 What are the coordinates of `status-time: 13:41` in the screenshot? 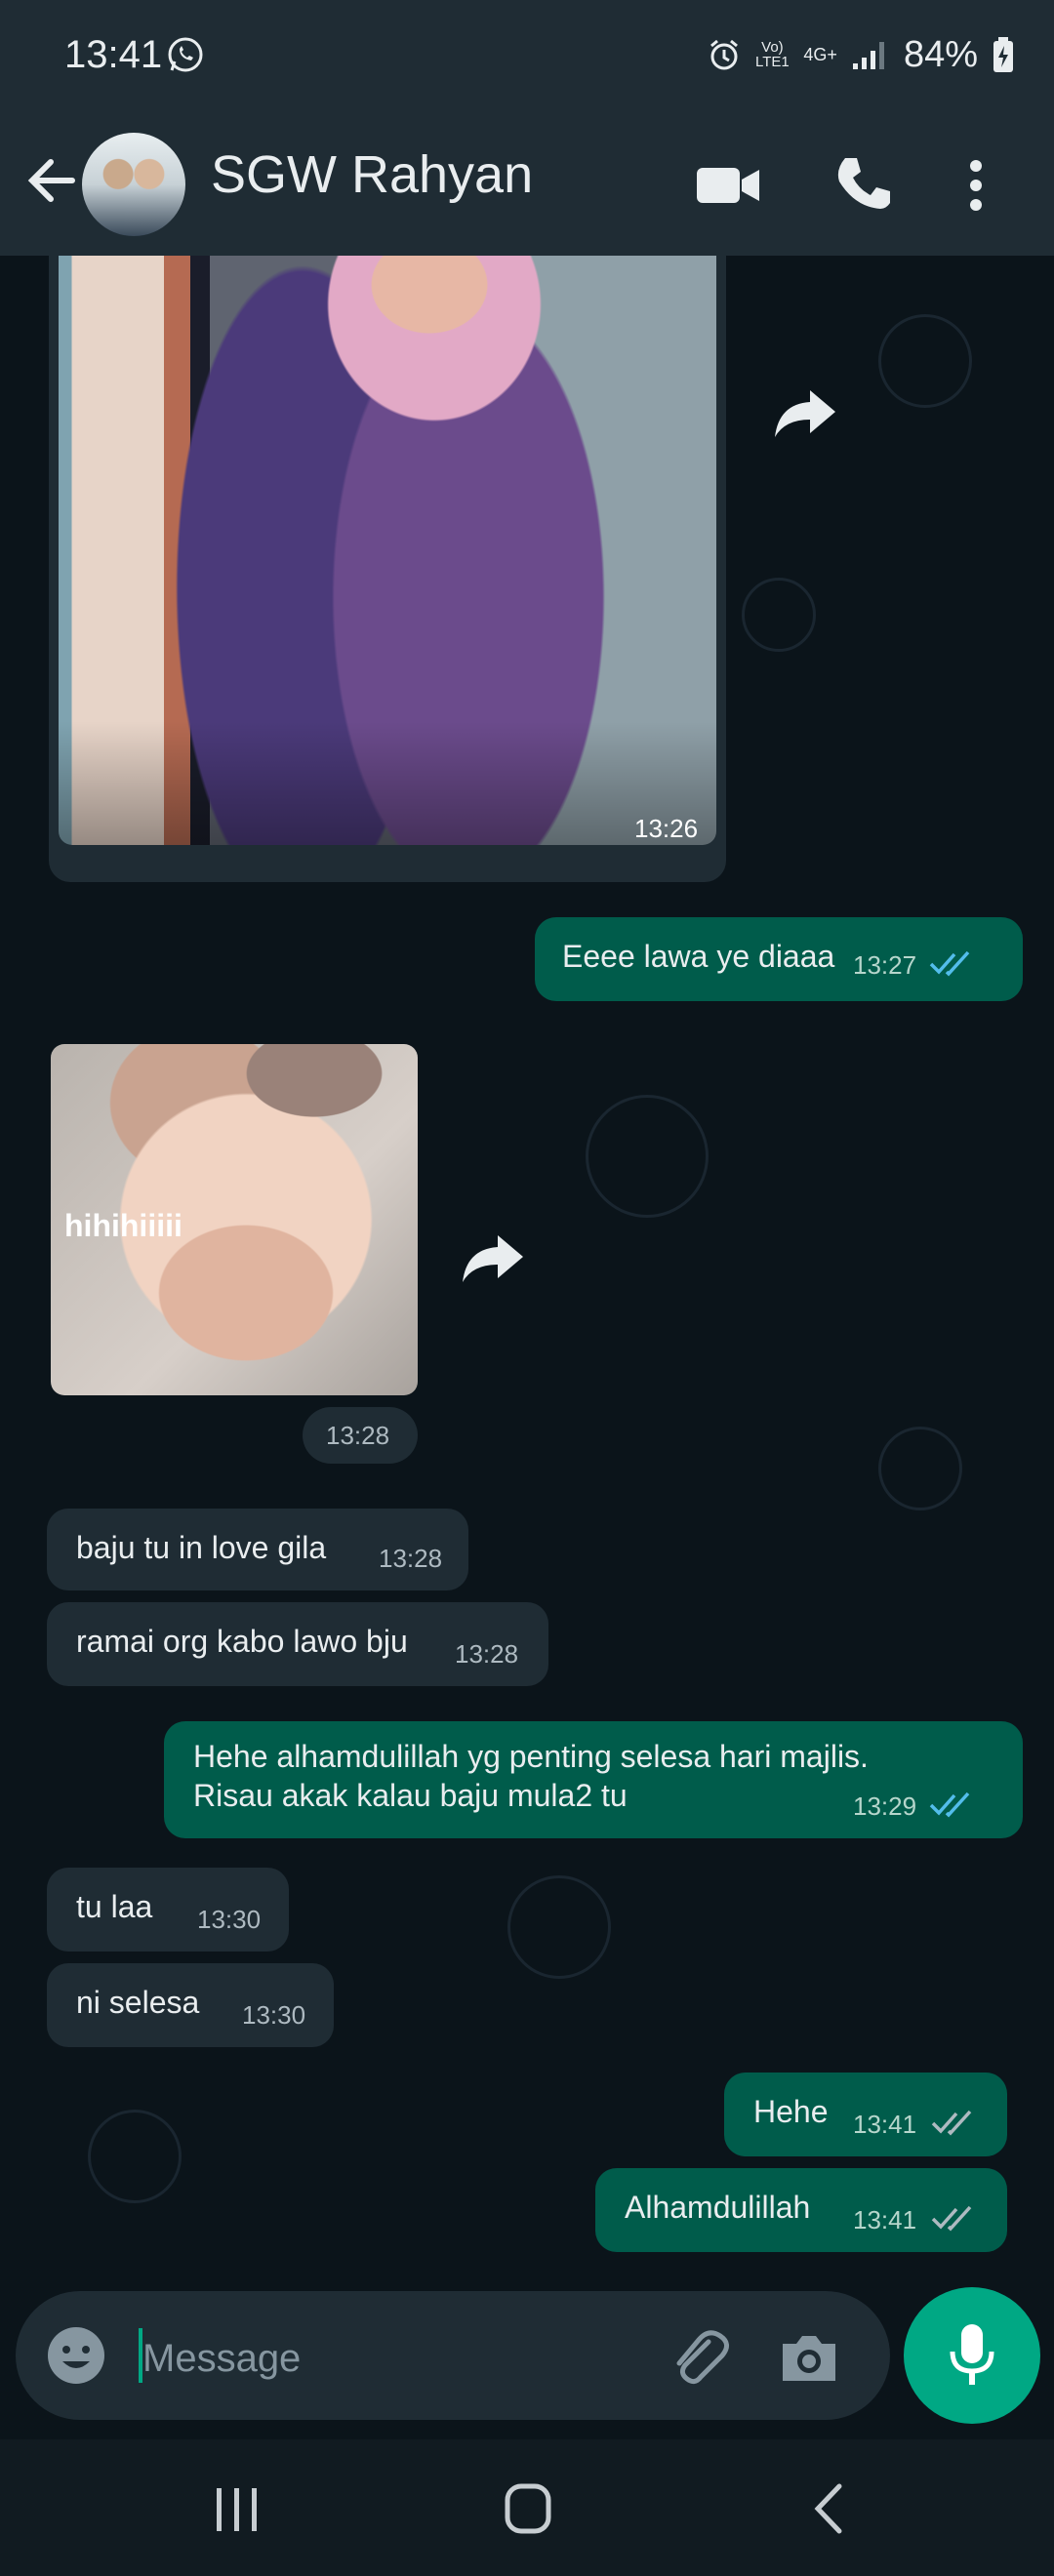 It's located at (113, 54).